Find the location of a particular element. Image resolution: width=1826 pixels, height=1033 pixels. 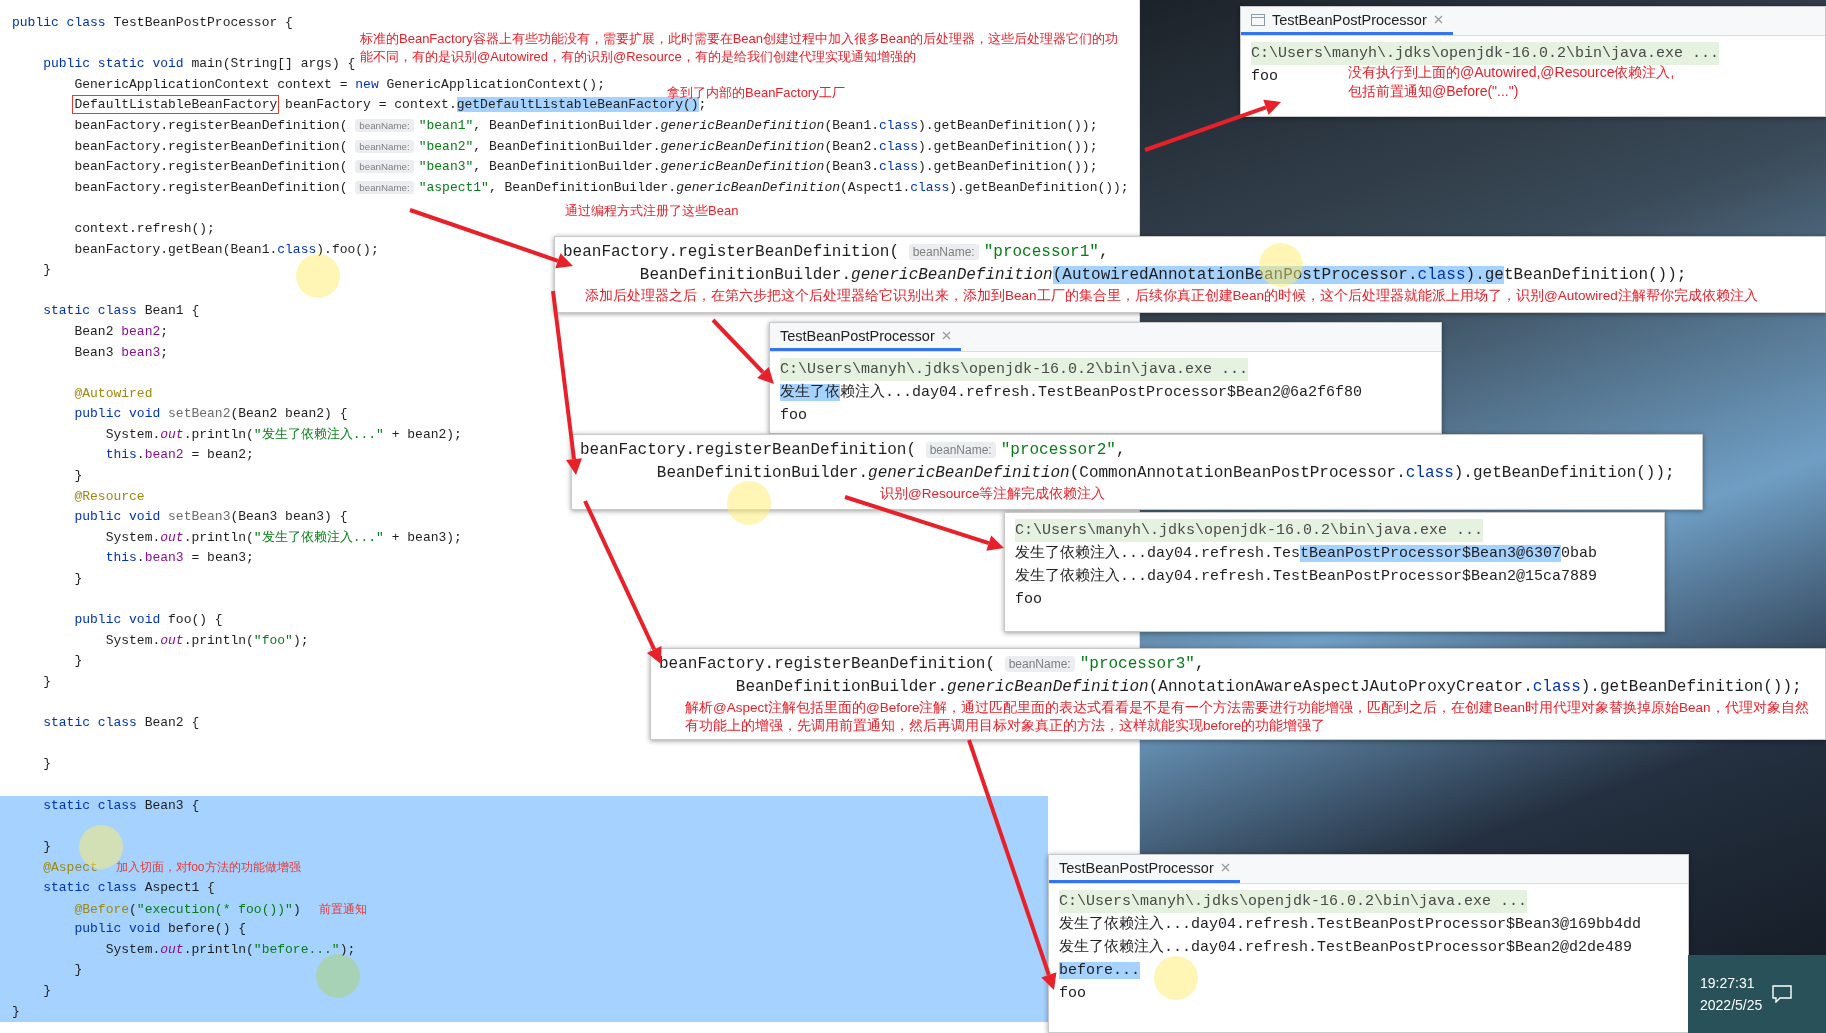

code-line: BeanDefinitionBuilder.genericBeanDefinition(AnnotationAwareAspectJAutoProxyCreator.class).getBeanDefinition()); is located at coordinates (1268, 687).